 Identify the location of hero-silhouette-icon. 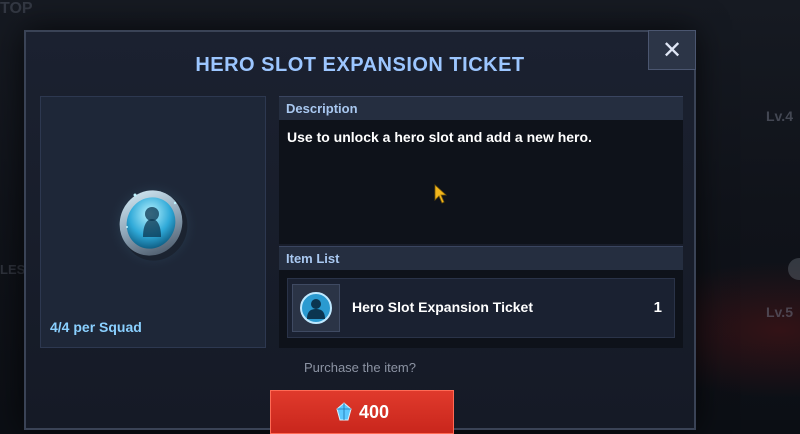
(316, 308).